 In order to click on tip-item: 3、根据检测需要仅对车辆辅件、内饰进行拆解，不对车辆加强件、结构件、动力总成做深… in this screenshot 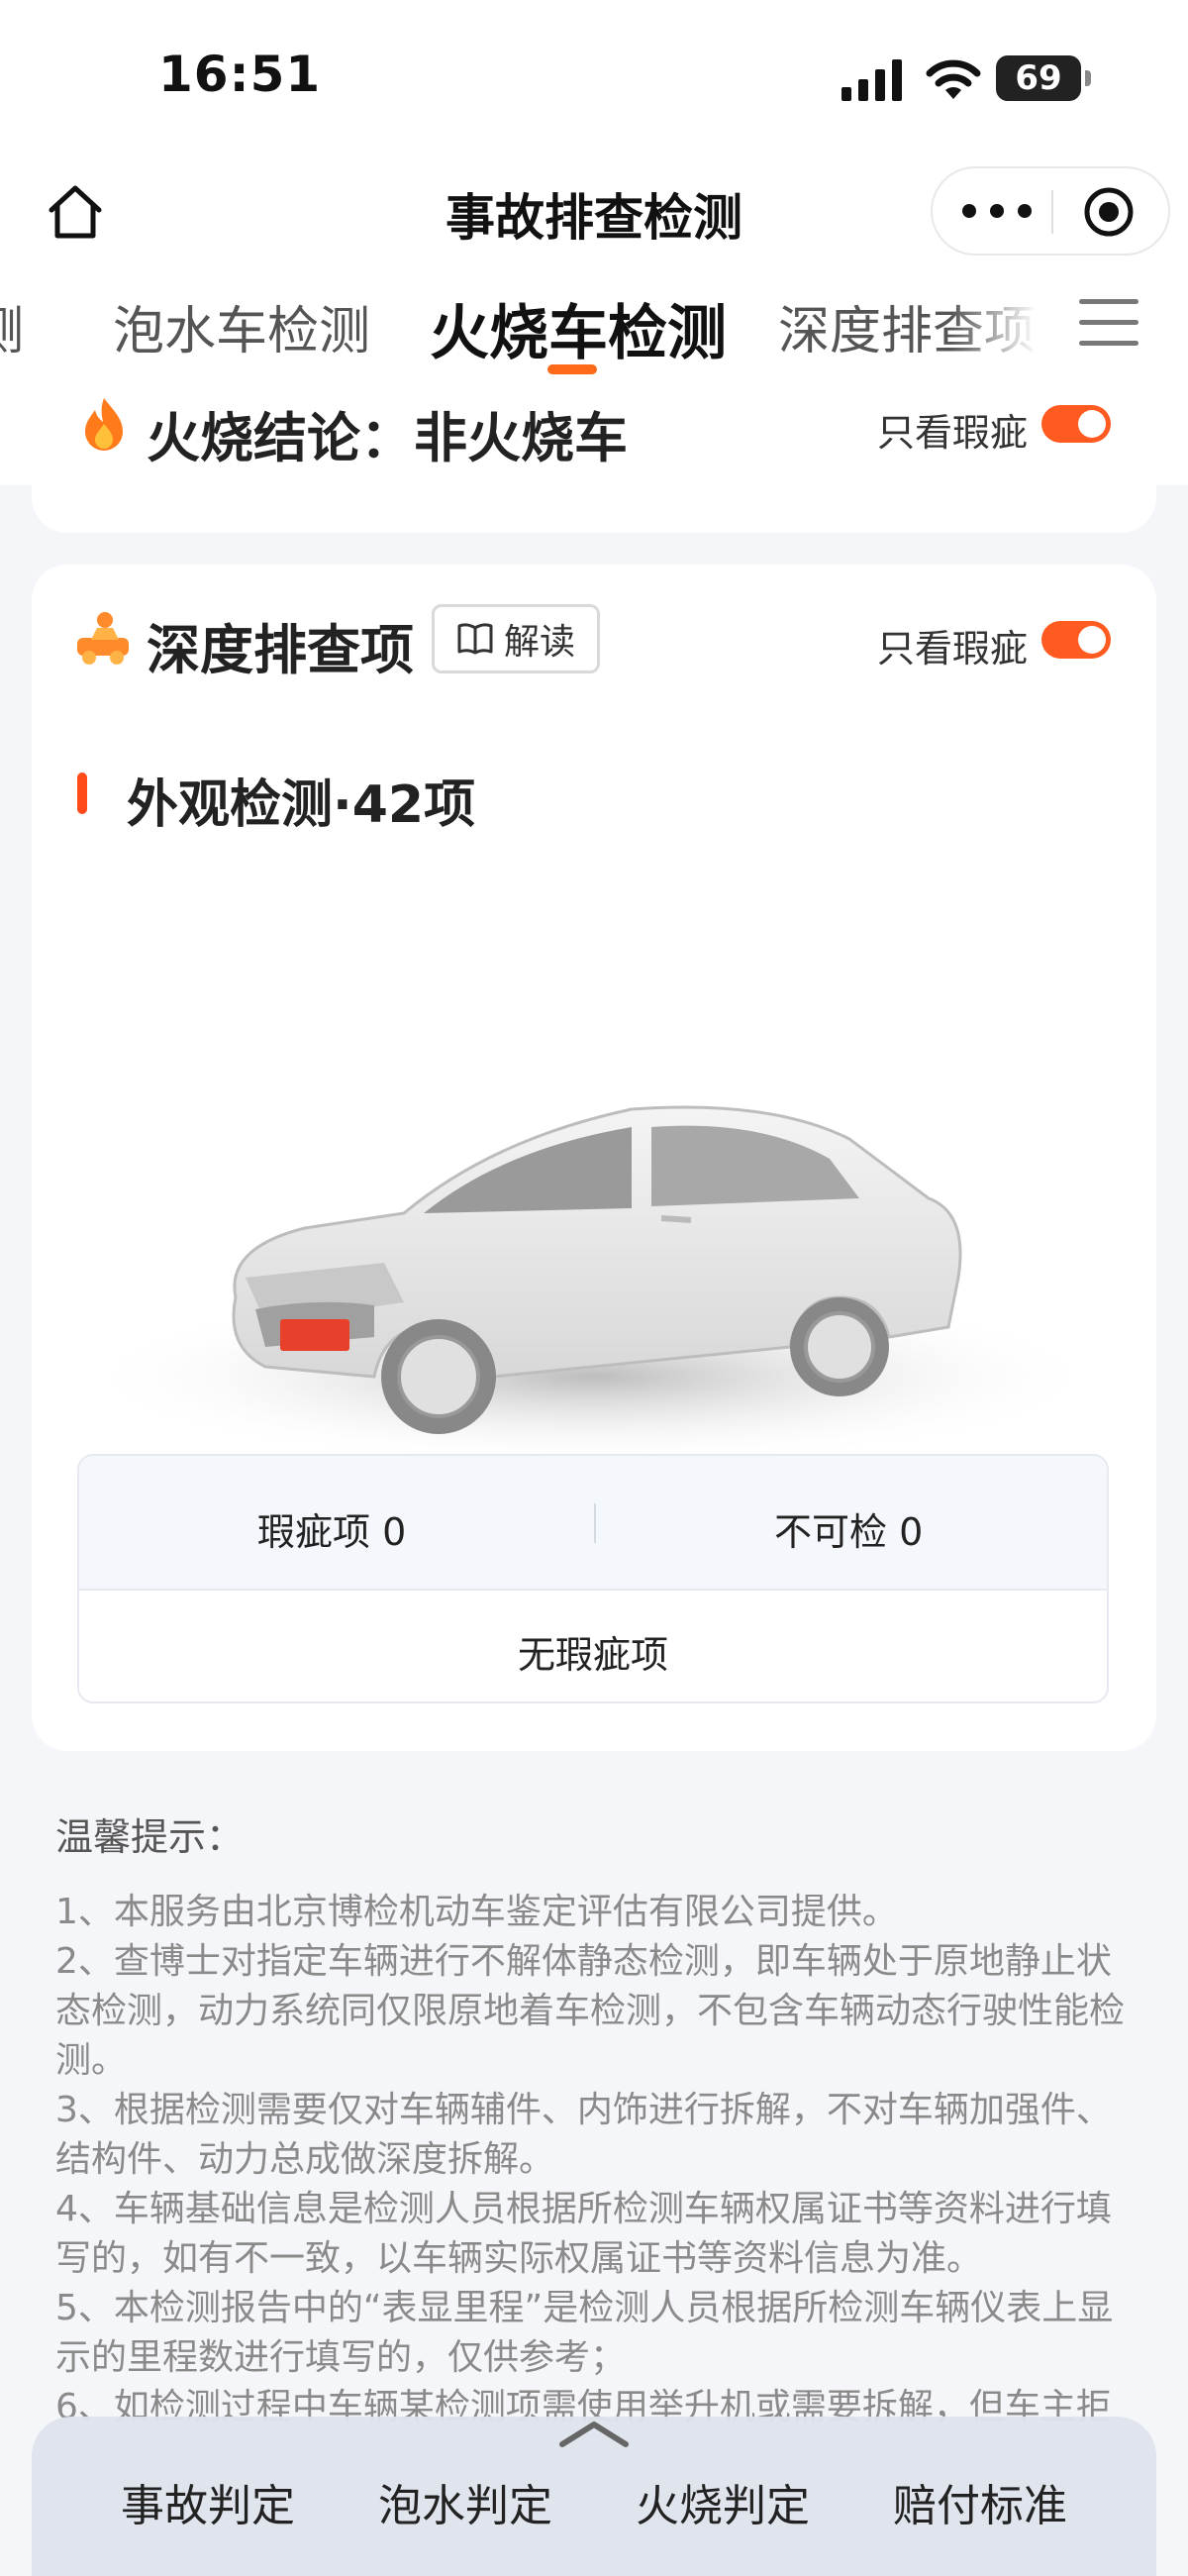, I will do `click(583, 2135)`.